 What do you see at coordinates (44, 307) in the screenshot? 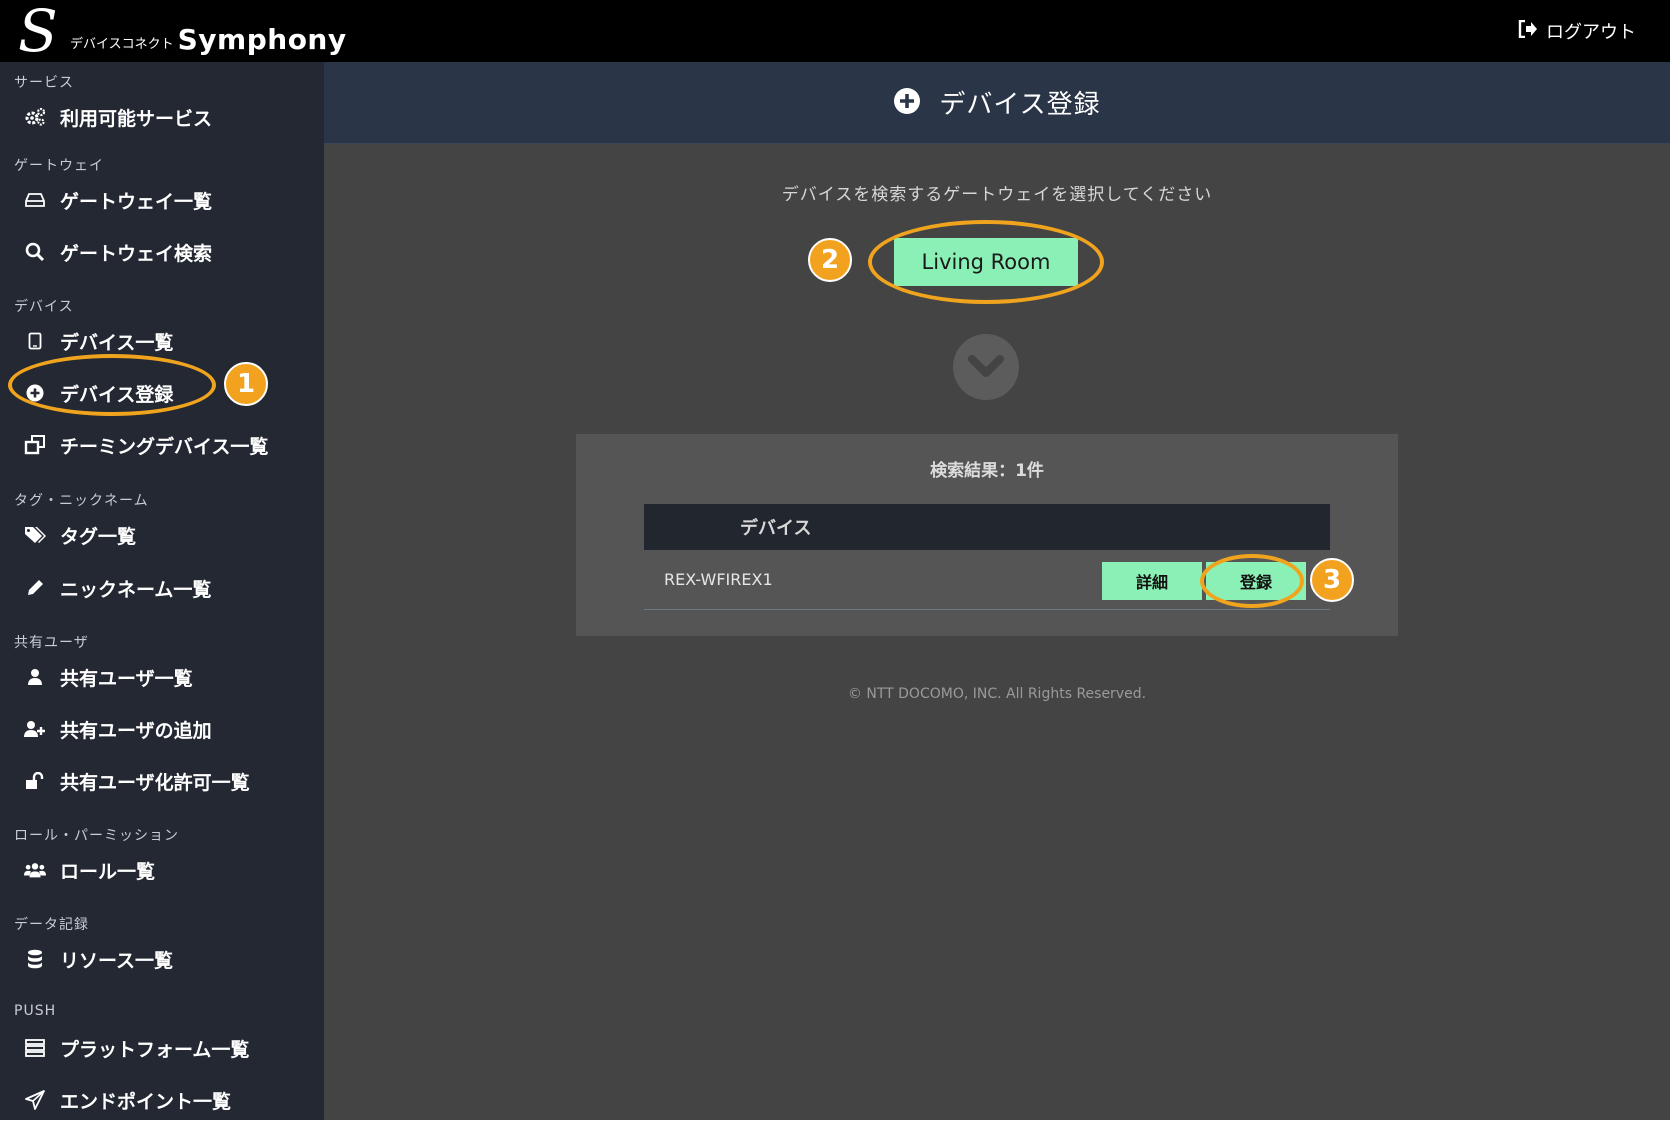
I see `sidebar-section-device: デバイス` at bounding box center [44, 307].